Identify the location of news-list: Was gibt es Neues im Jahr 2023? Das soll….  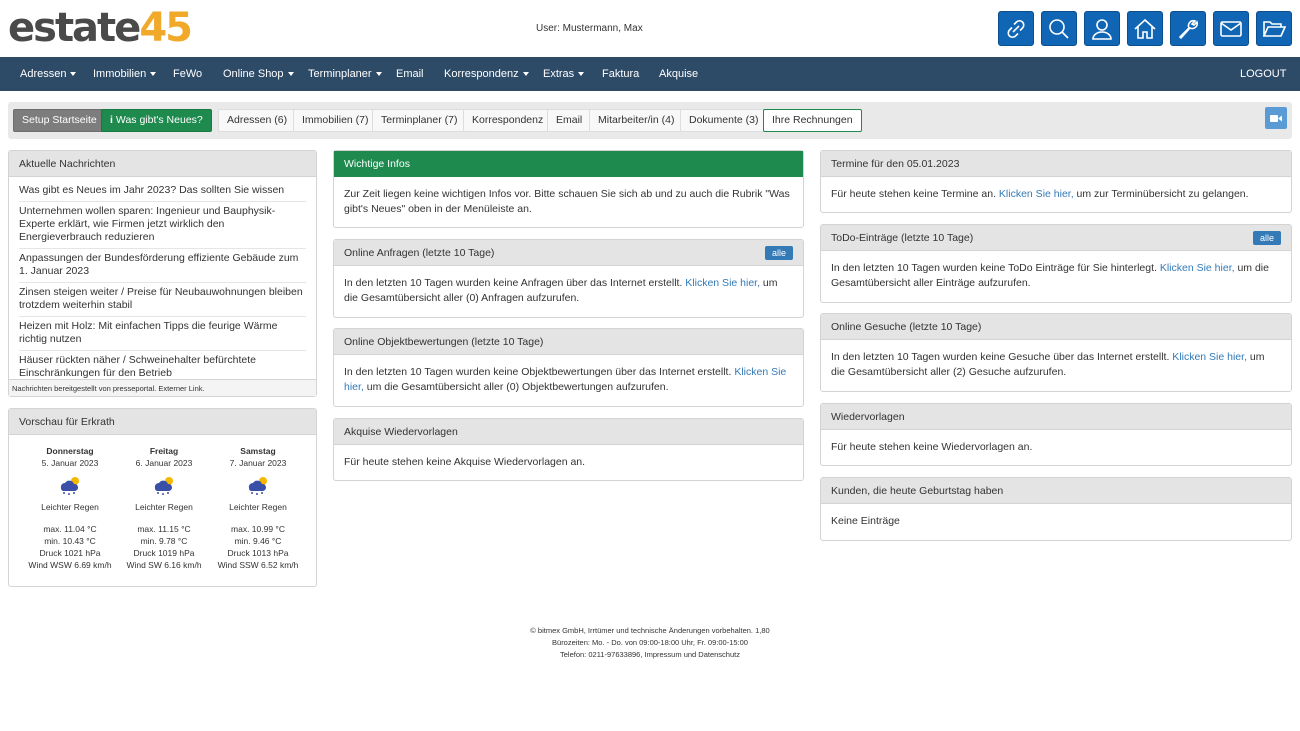
(162, 280).